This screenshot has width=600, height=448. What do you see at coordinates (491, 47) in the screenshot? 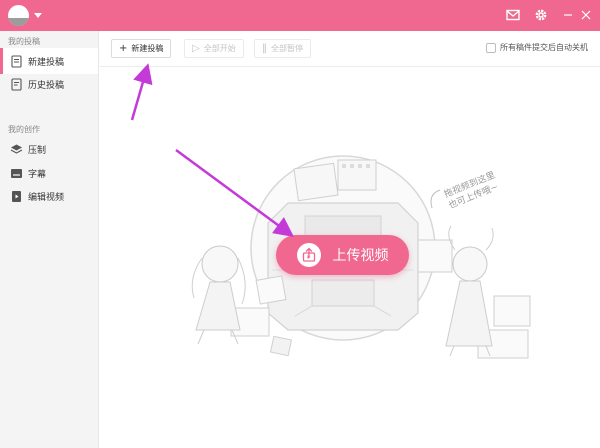
I see `auto-shutdown-checkbox` at bounding box center [491, 47].